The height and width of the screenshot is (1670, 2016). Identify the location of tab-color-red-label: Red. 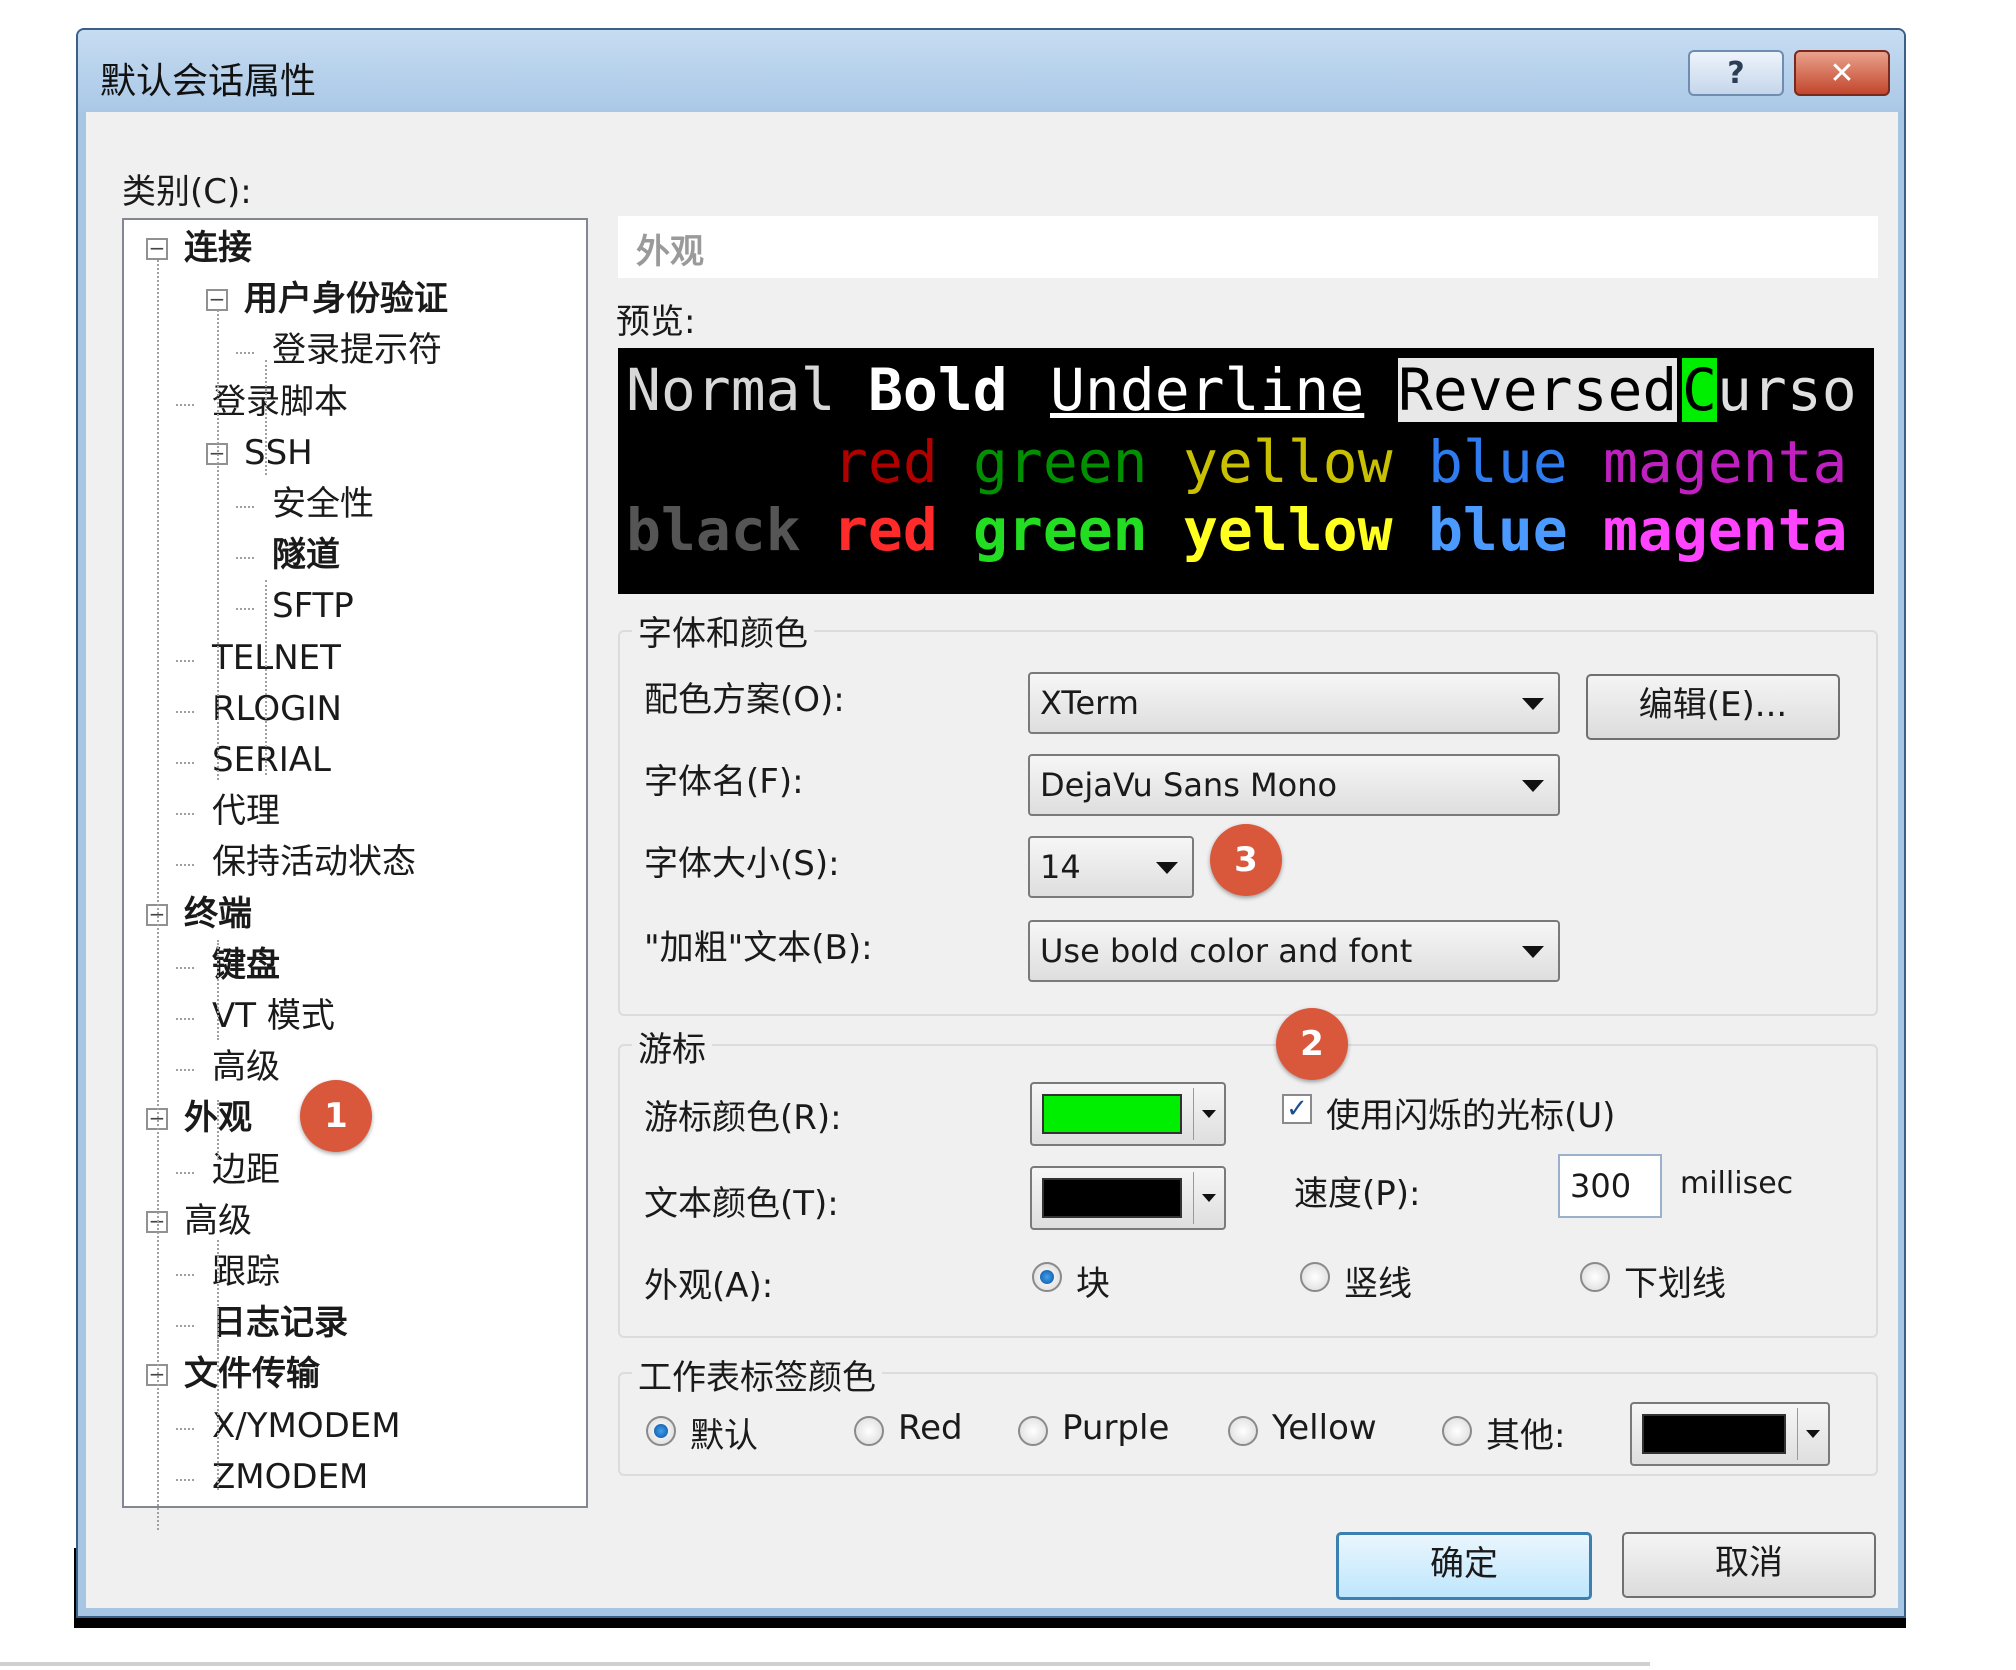
(930, 1428).